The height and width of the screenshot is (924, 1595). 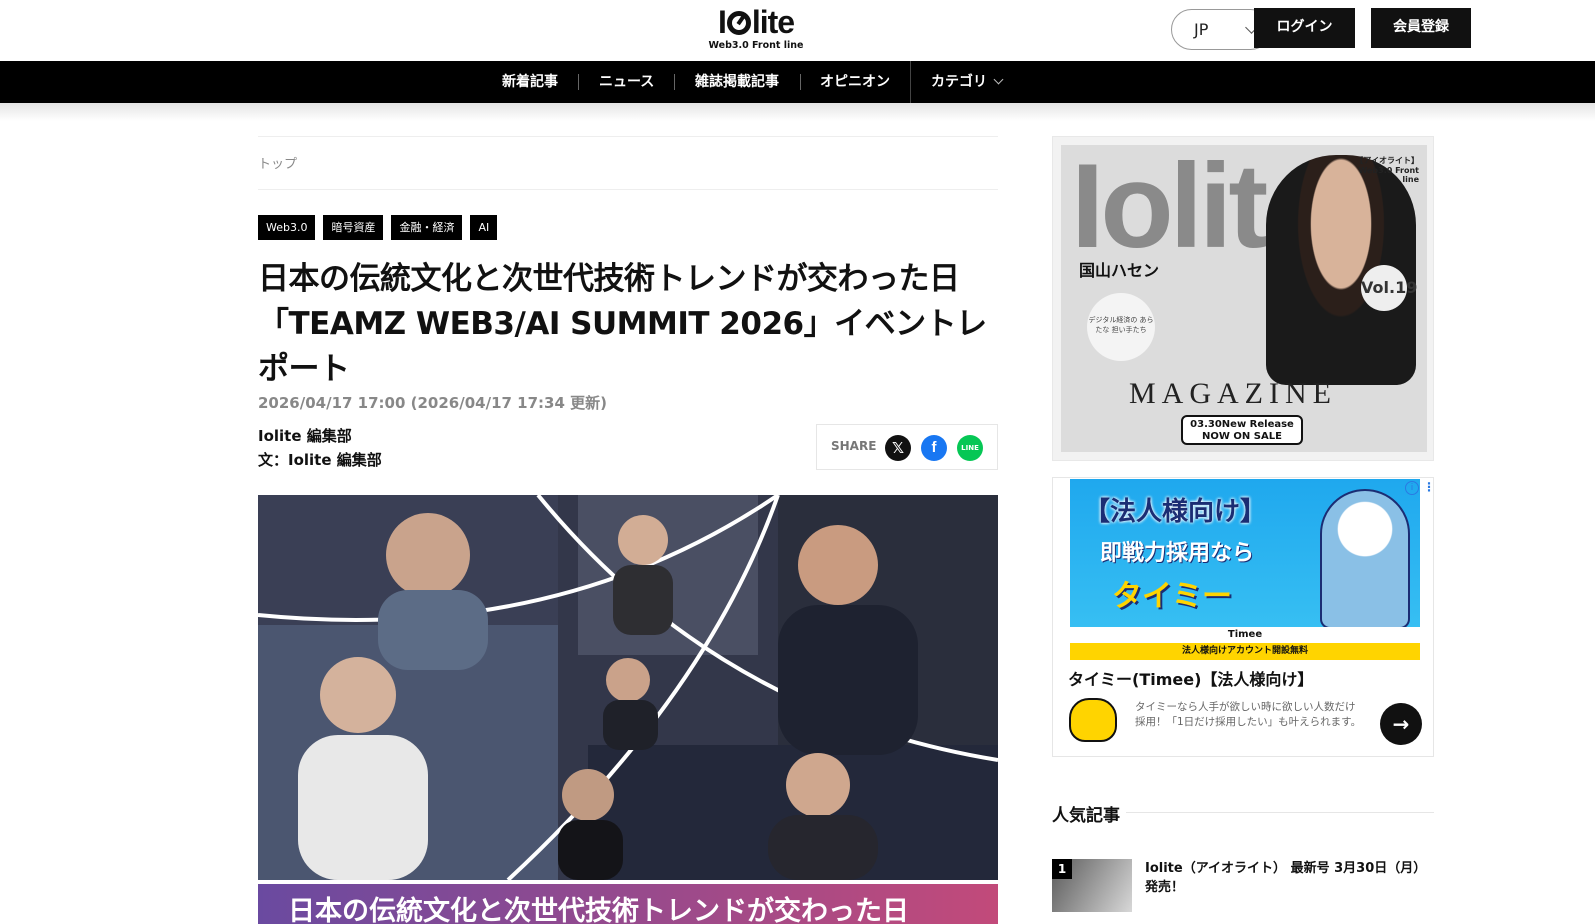 I want to click on site-logo: Ilite Web3.0 Front line, so click(x=756, y=30).